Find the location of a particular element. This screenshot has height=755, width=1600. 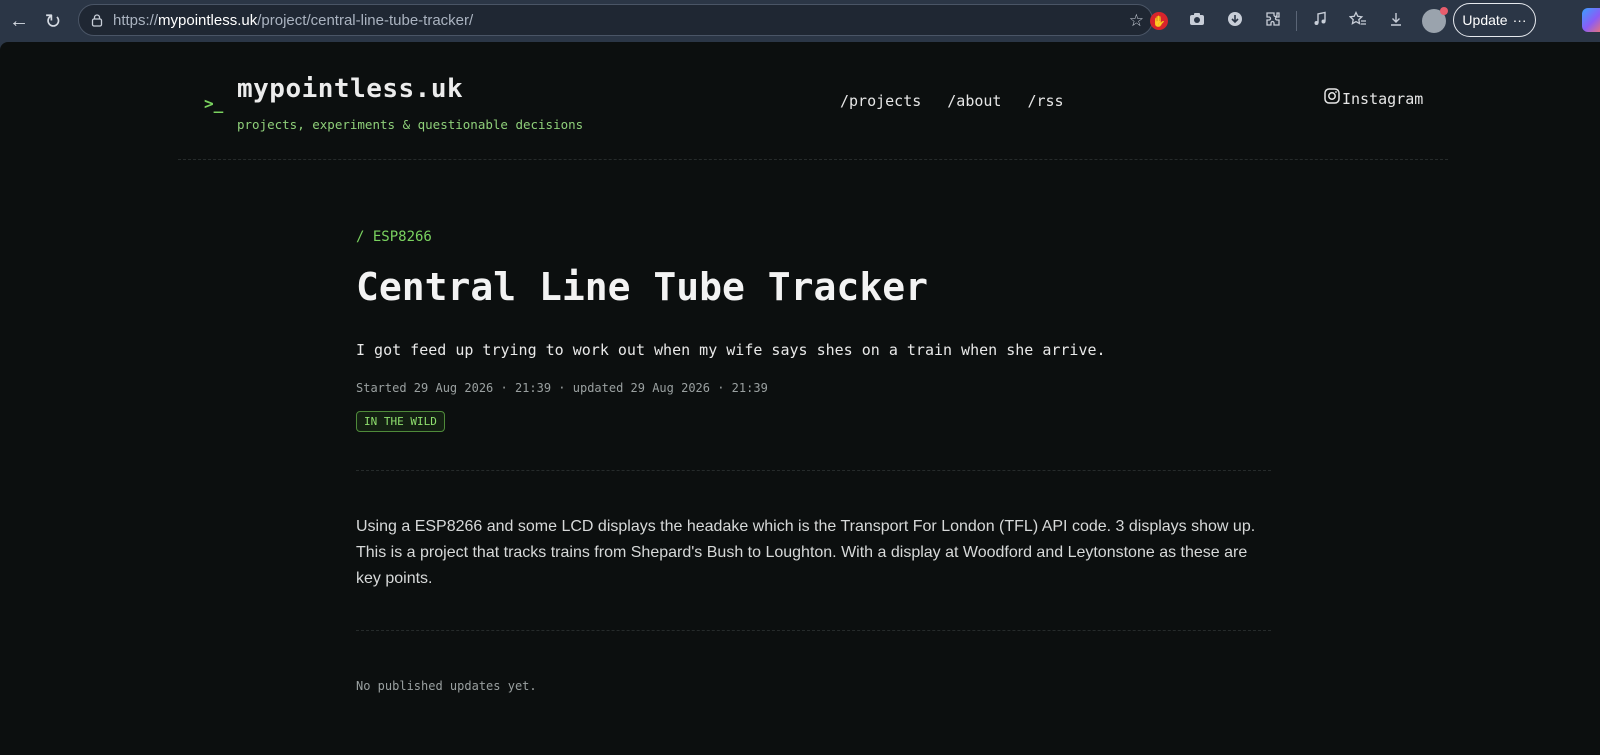

download-extension-button is located at coordinates (1235, 21).